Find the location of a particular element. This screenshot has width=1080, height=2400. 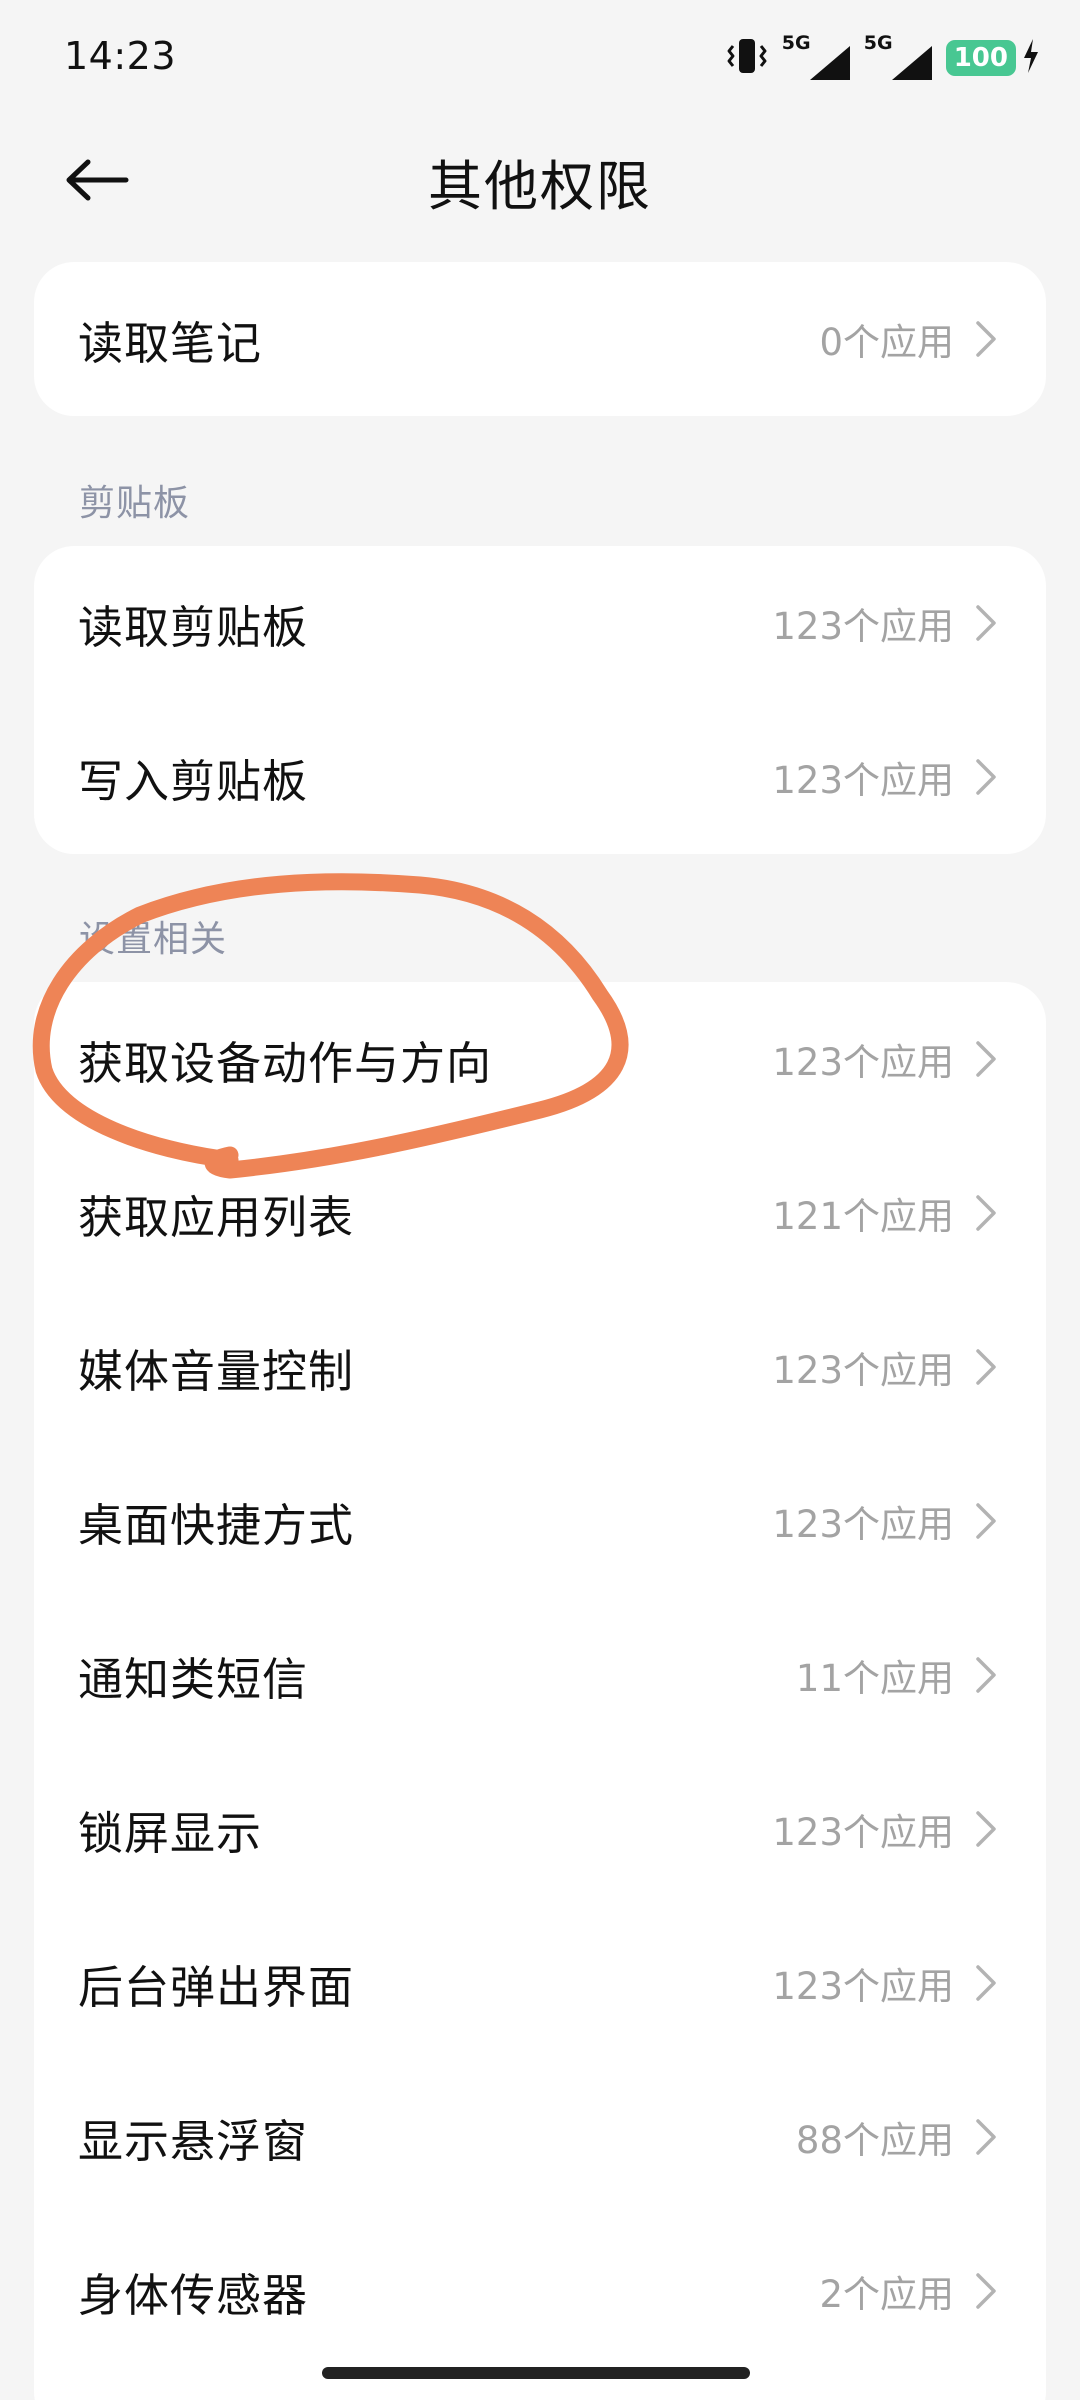

permission-row-floating-window: 显示悬浮窗 88个应用 is located at coordinates (540, 2137).